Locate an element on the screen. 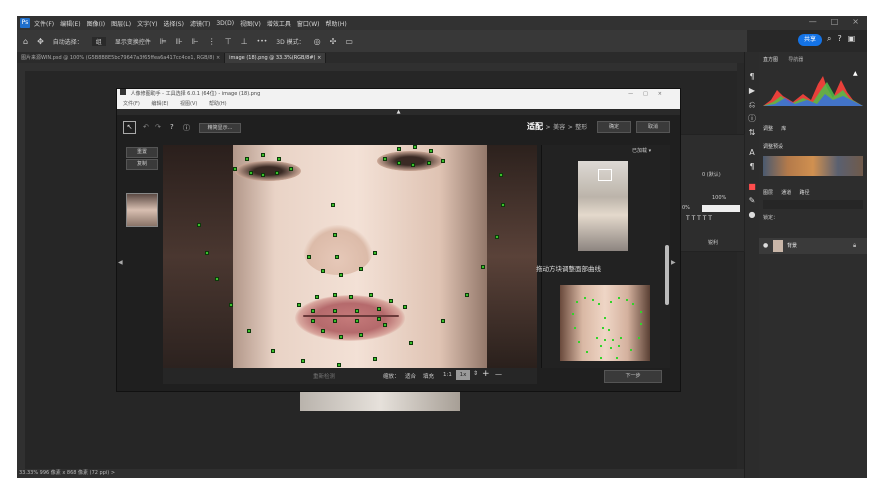  align-middle-icon: ⊥ is located at coordinates (244, 41).